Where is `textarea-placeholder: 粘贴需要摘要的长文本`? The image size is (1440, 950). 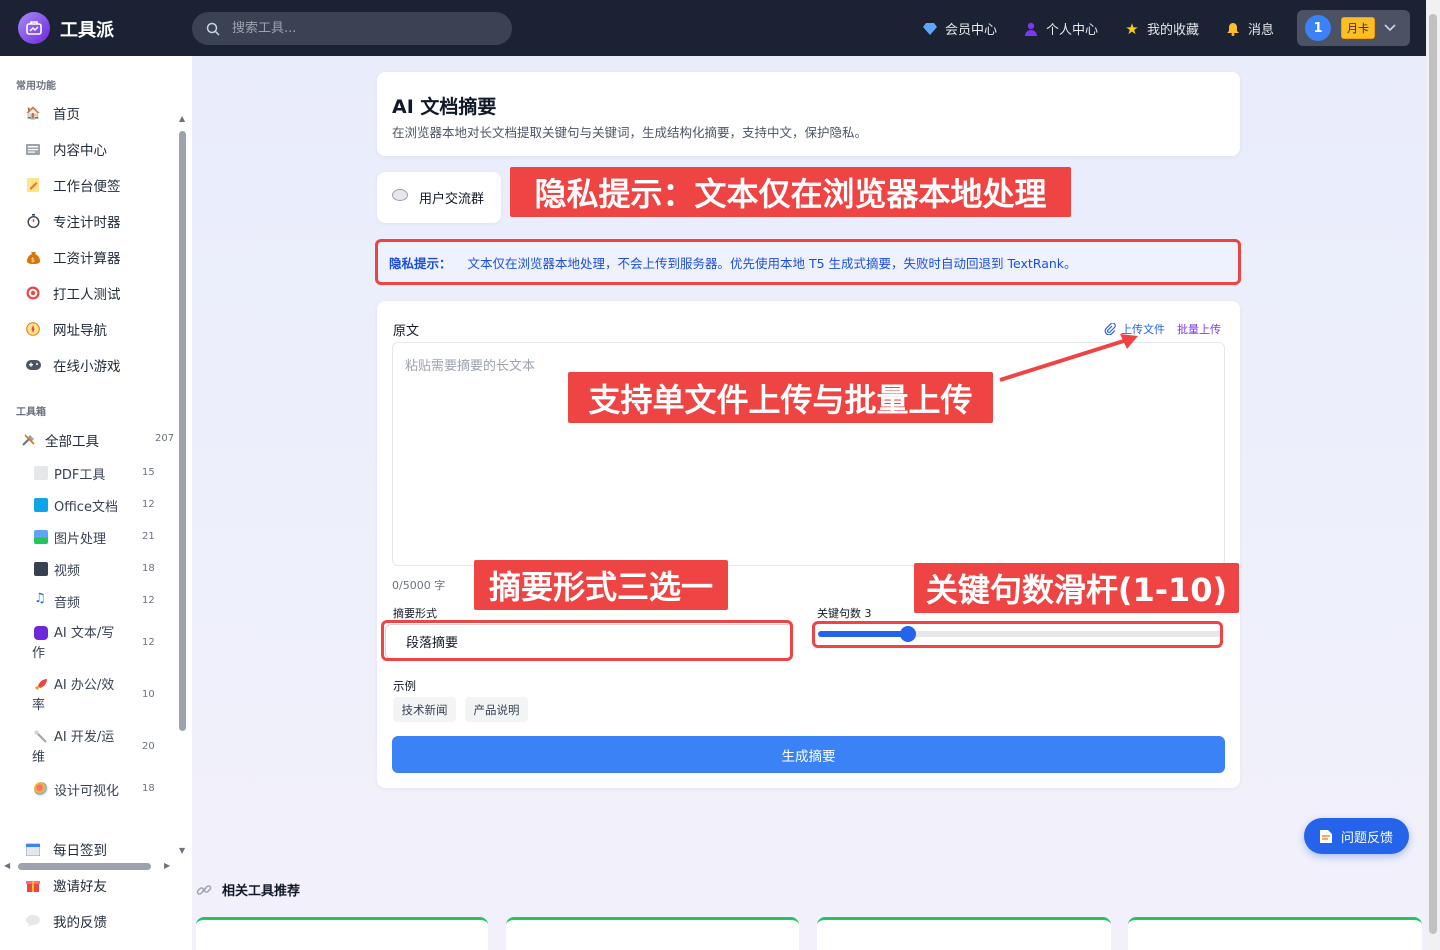
textarea-placeholder: 粘贴需要摘要的长文本 is located at coordinates (470, 366).